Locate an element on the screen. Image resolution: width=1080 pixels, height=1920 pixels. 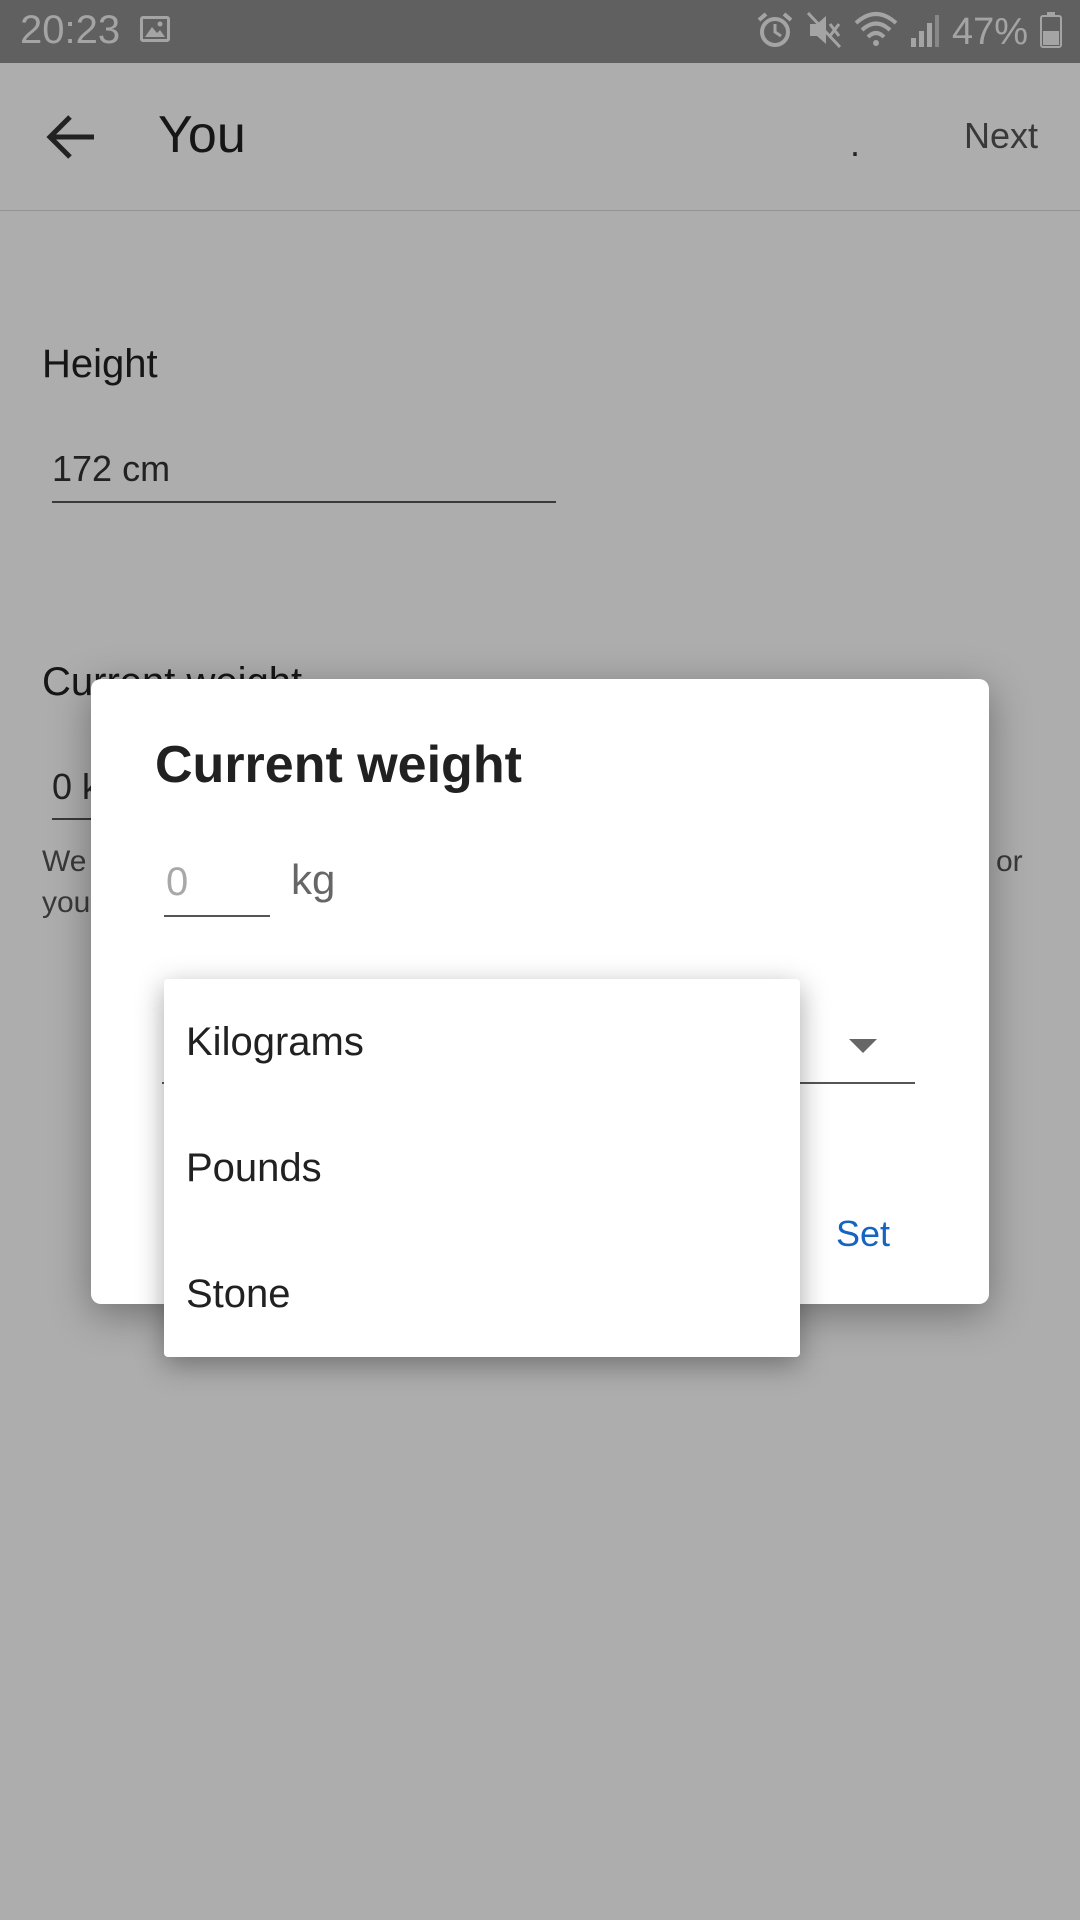
menu-item-stone: Stone is located at coordinates (482, 1294).